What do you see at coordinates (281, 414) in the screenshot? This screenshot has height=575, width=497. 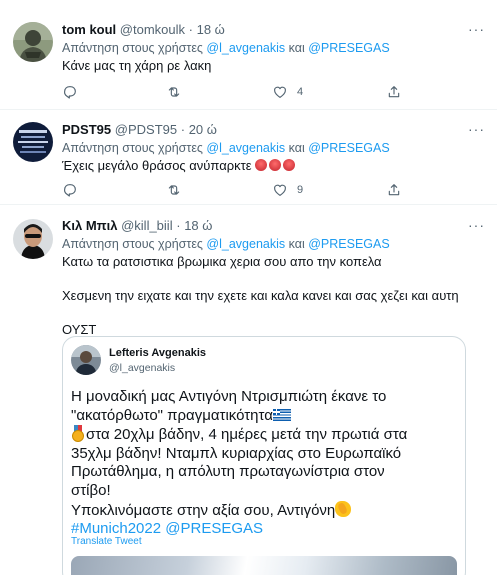 I see `greece-flag-icon` at bounding box center [281, 414].